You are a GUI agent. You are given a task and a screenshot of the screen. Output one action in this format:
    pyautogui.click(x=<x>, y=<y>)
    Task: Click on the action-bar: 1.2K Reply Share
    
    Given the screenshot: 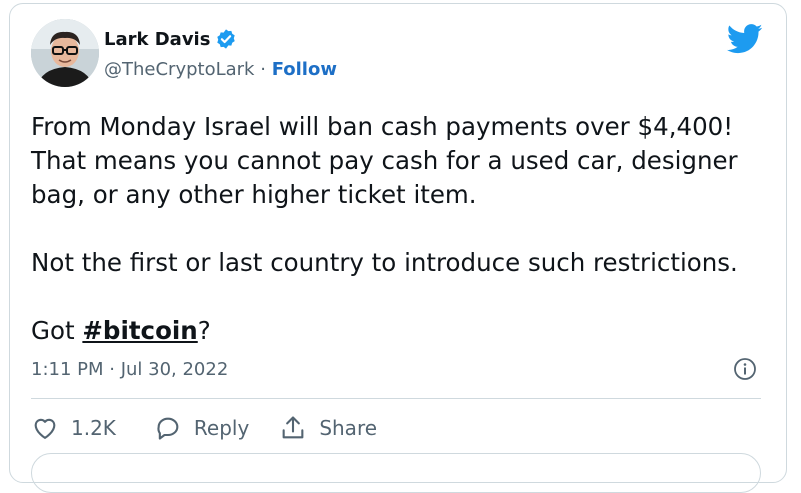 What is the action you would take?
    pyautogui.click(x=204, y=428)
    